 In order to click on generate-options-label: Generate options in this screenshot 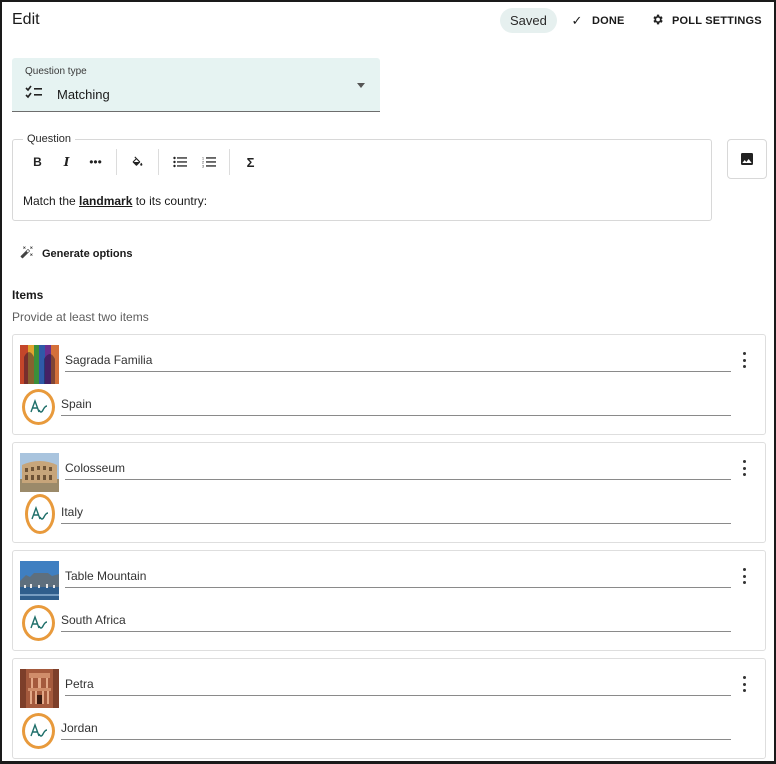, I will do `click(87, 253)`.